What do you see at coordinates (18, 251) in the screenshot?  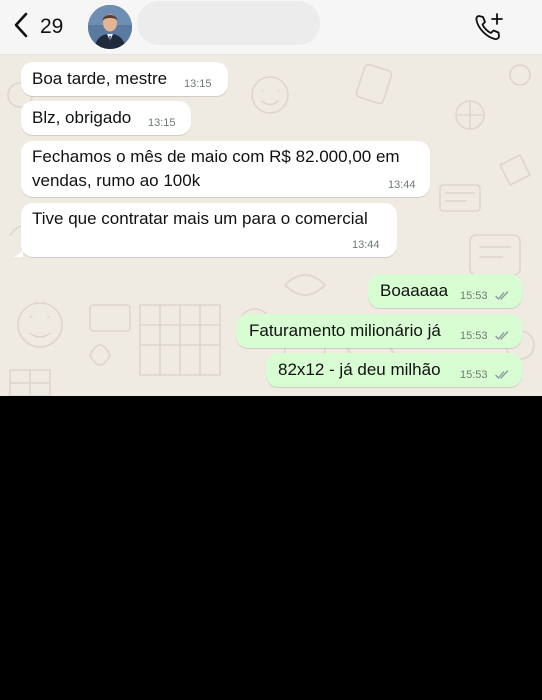 I see `bubble-tail` at bounding box center [18, 251].